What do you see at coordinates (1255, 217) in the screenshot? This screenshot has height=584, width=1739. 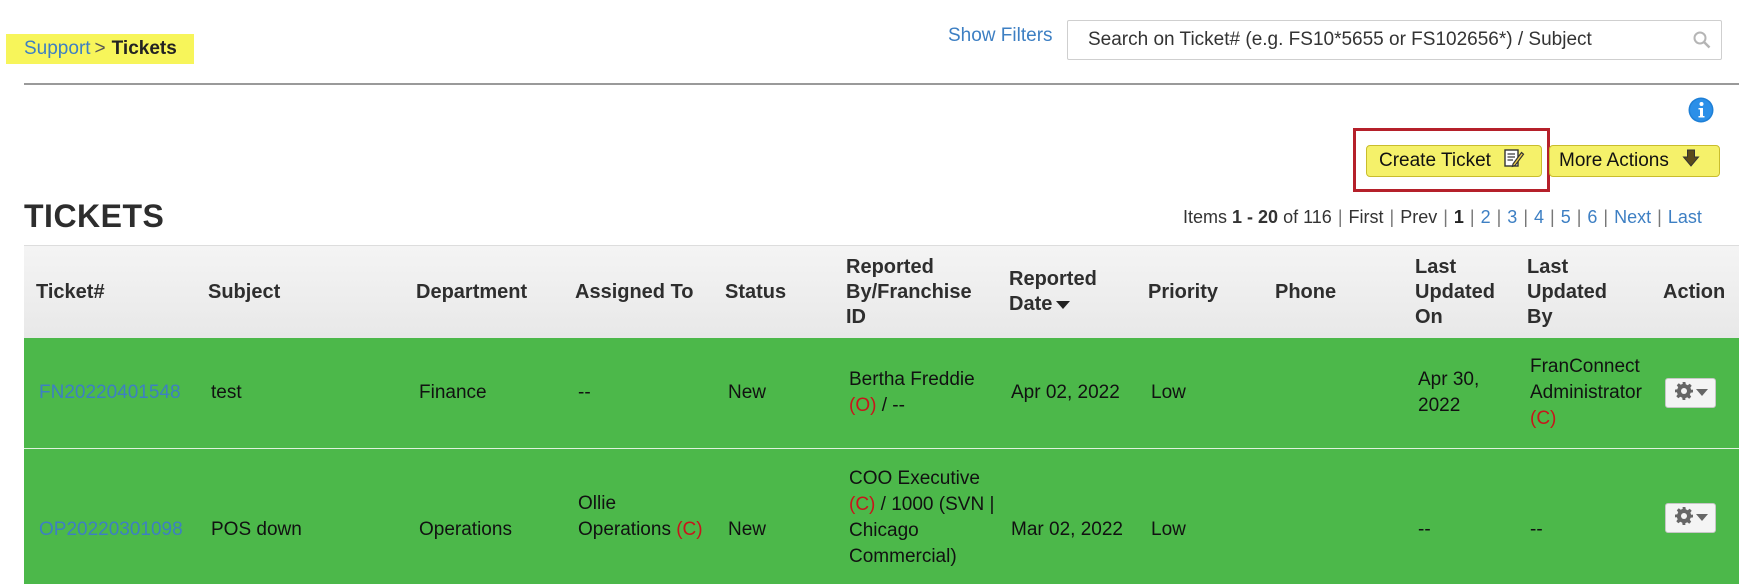 I see `pagination-range: 1 - 20` at bounding box center [1255, 217].